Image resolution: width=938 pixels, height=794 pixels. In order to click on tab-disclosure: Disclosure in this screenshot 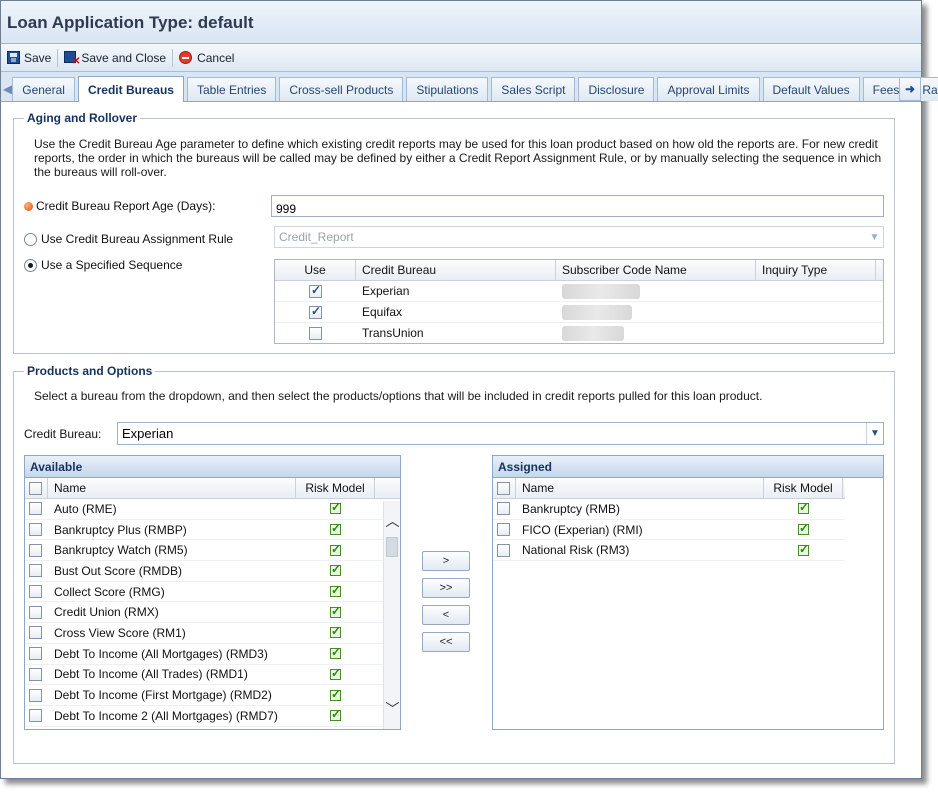, I will do `click(616, 89)`.